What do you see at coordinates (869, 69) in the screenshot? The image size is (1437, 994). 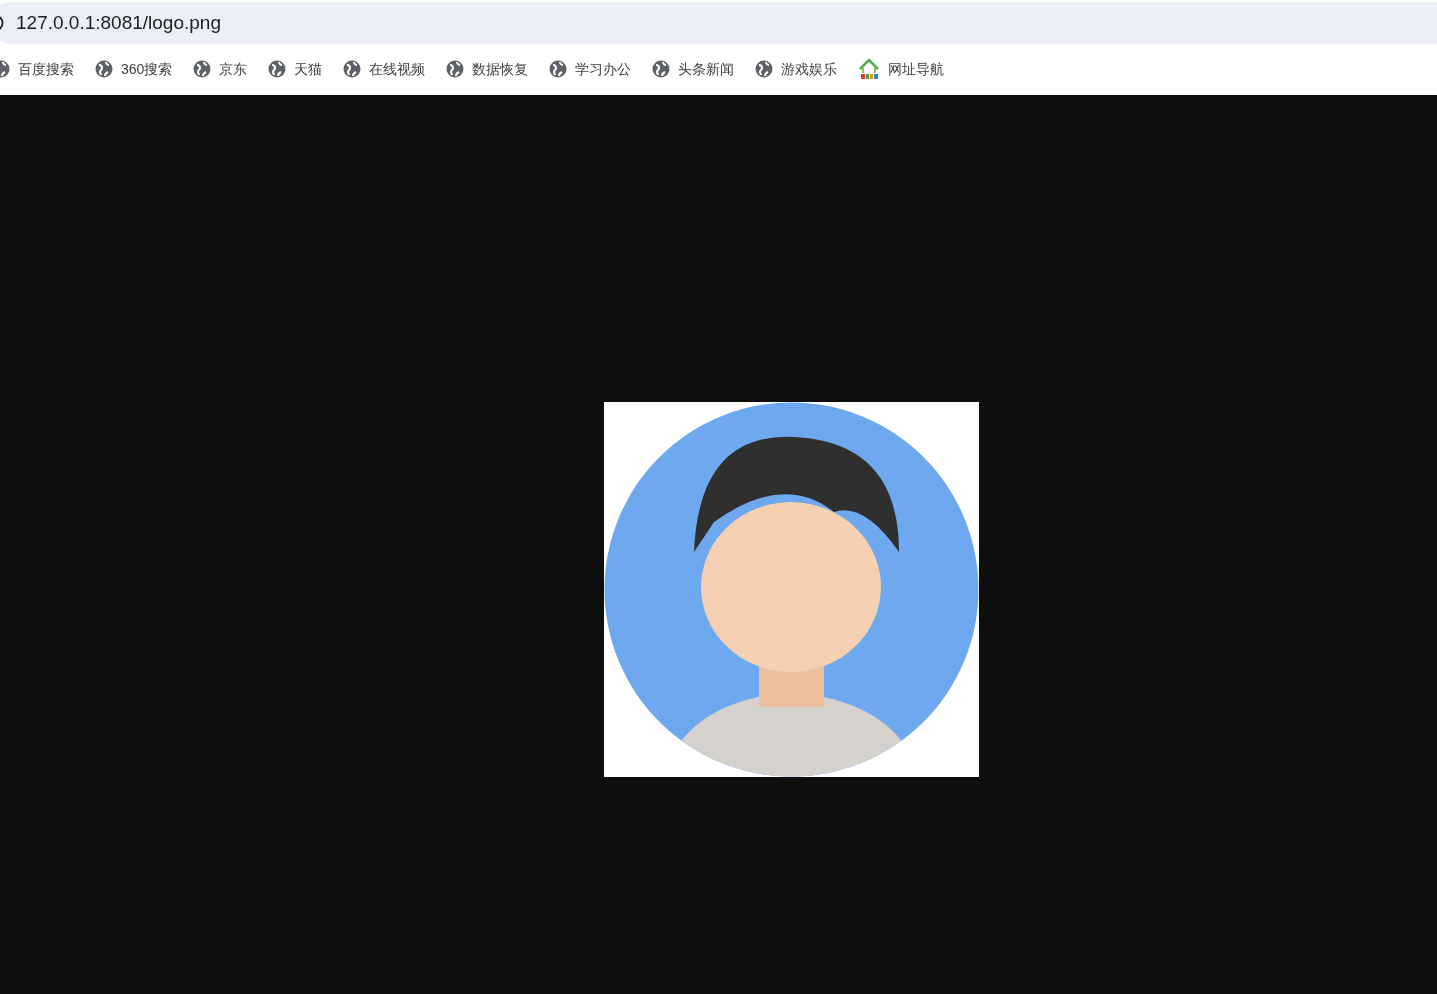 I see `house-icon` at bounding box center [869, 69].